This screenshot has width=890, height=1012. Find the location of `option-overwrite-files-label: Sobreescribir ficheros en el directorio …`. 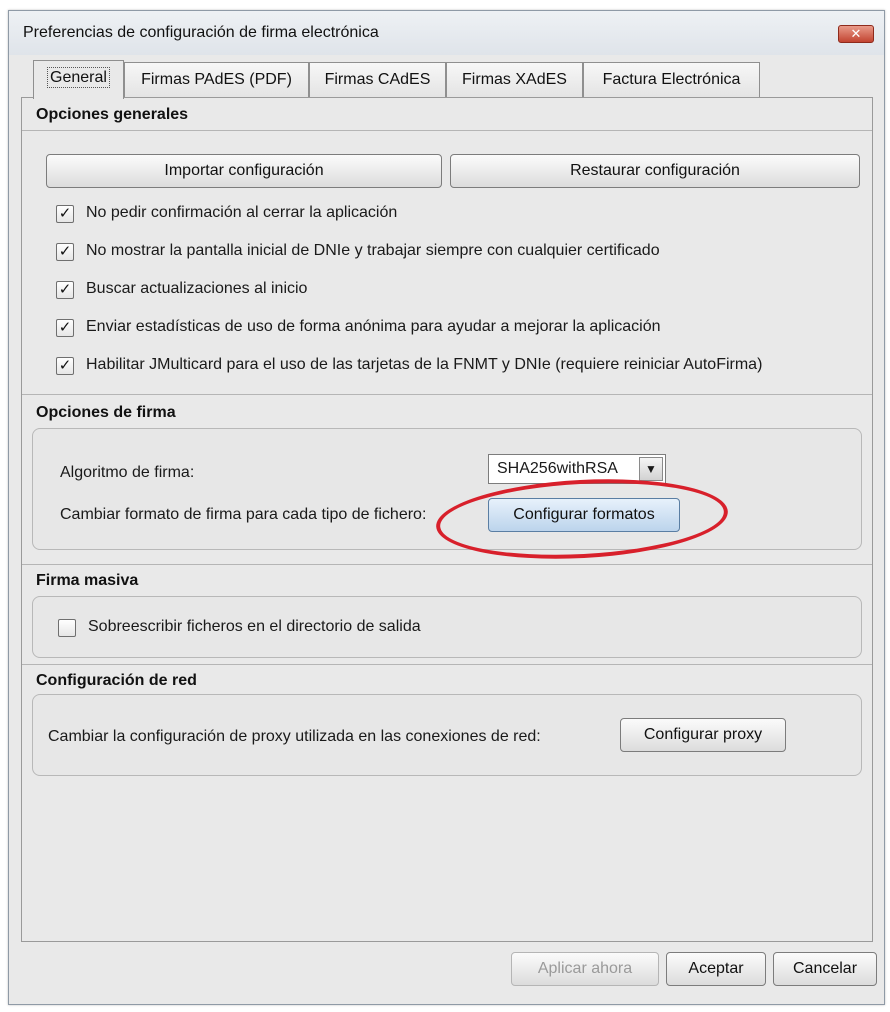

option-overwrite-files-label: Sobreescribir ficheros en el directorio … is located at coordinates (254, 626).